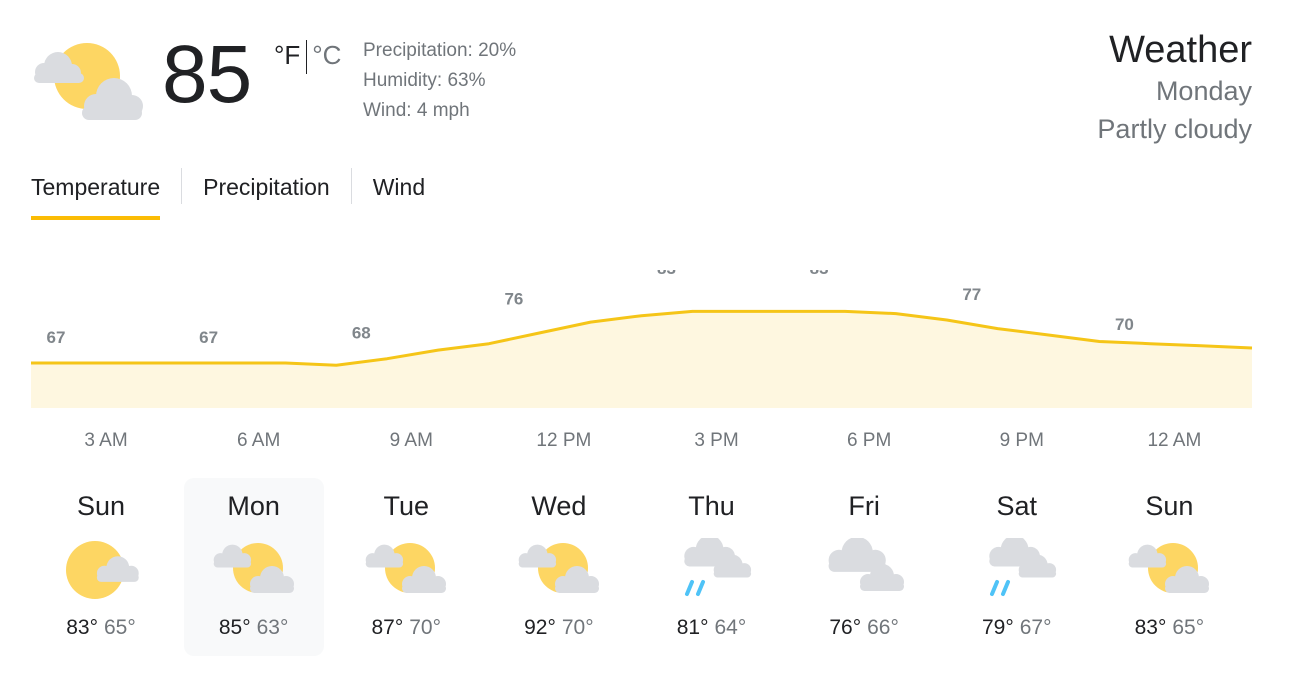 The height and width of the screenshot is (682, 1292). I want to click on day-name: Thu, so click(711, 506).